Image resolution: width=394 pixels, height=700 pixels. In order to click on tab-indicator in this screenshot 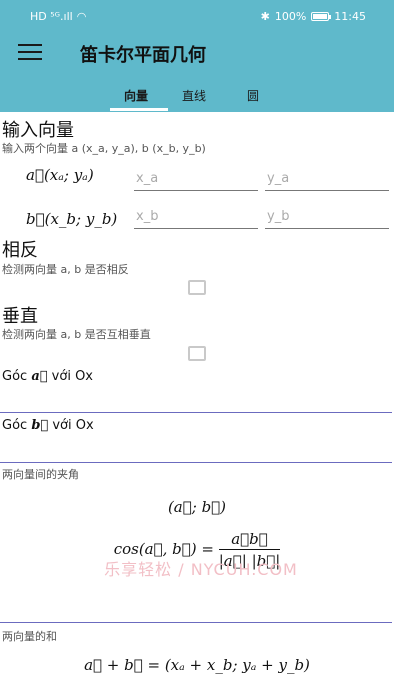, I will do `click(139, 109)`.